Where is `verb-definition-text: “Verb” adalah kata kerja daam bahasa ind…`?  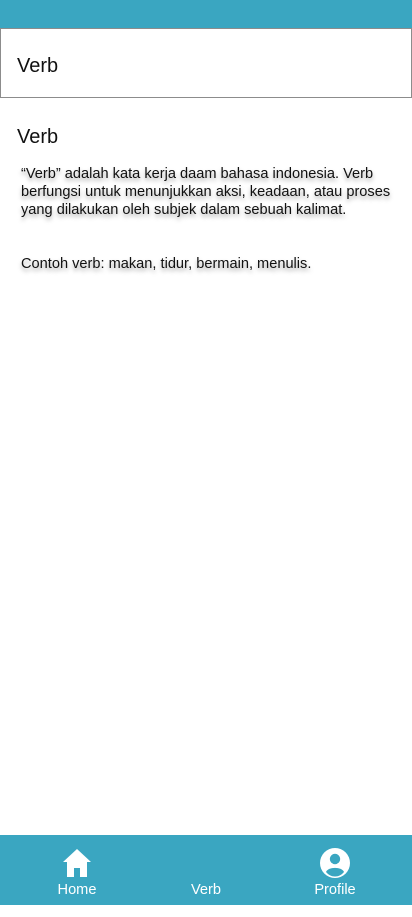 verb-definition-text: “Verb” adalah kata kerja daam bahasa ind… is located at coordinates (206, 192).